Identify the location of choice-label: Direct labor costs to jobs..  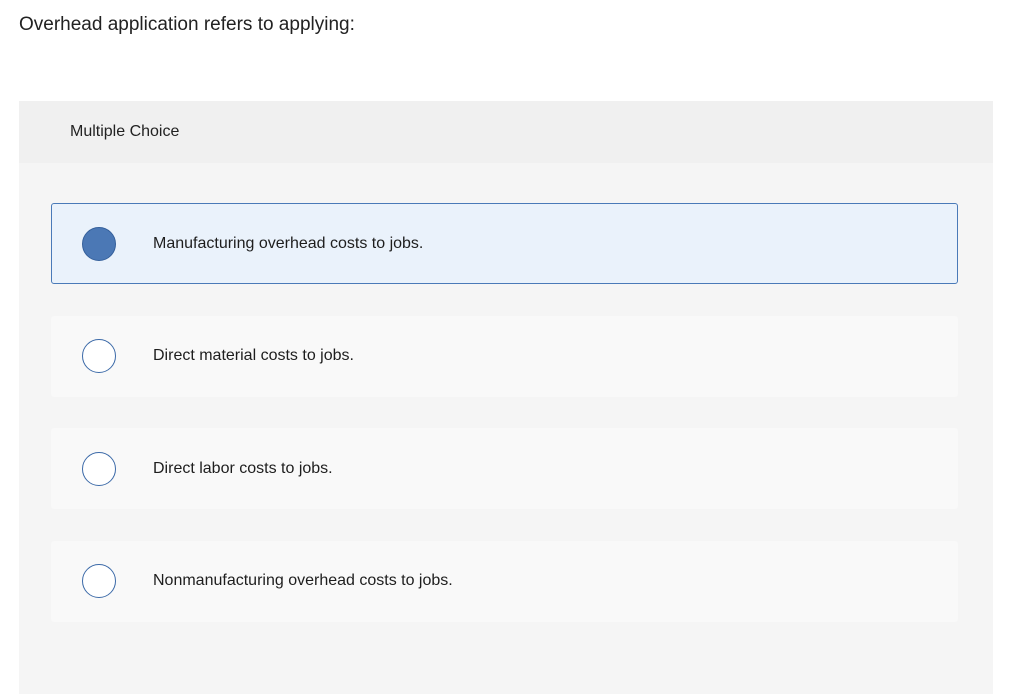
(243, 468).